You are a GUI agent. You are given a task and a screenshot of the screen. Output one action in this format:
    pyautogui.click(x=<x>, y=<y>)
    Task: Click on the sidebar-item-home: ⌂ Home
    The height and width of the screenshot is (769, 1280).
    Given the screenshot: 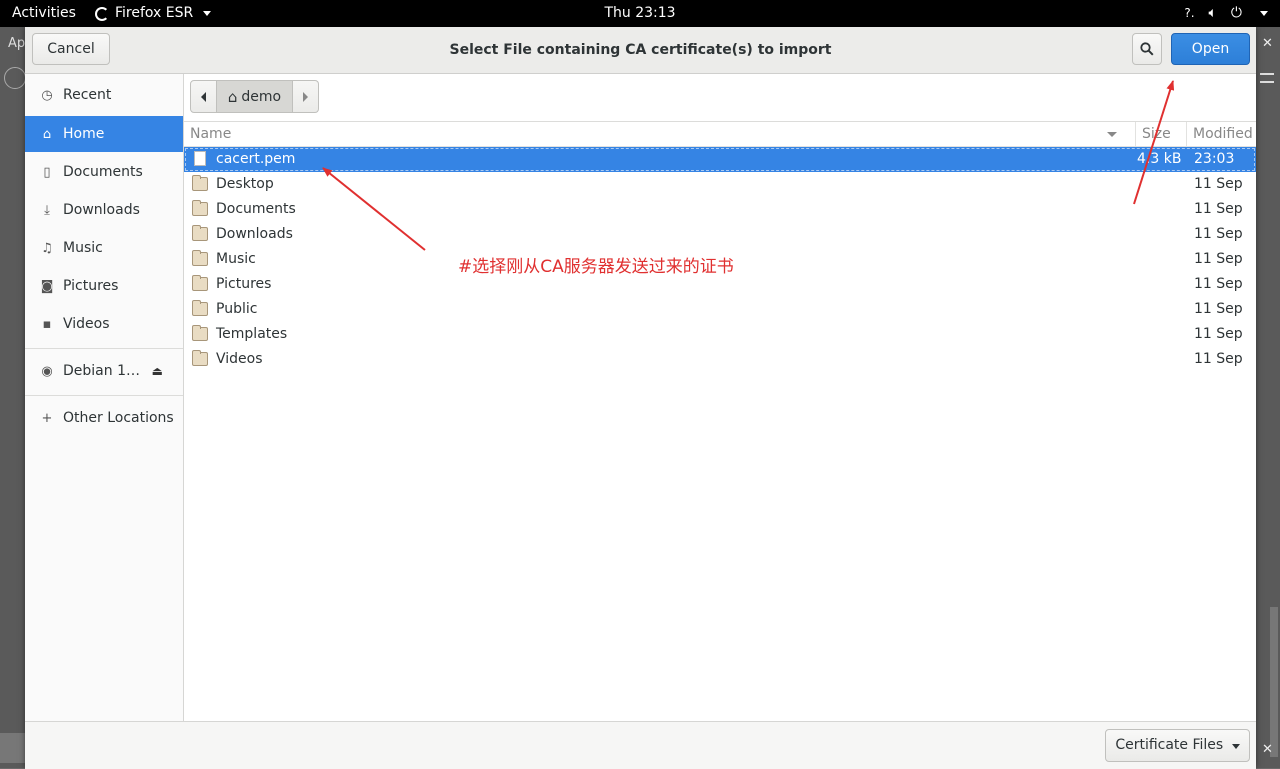 What is the action you would take?
    pyautogui.click(x=104, y=134)
    